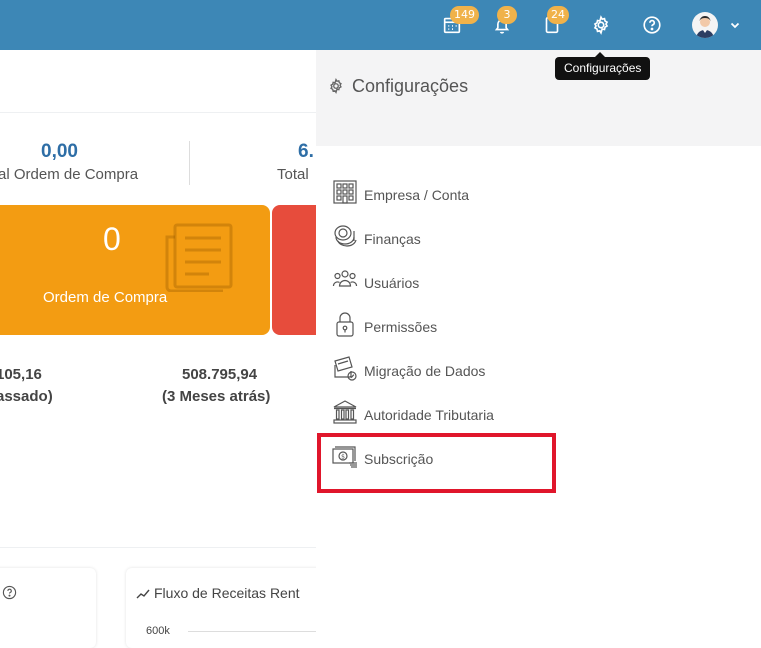 This screenshot has height=648, width=761. I want to click on kpi-purchase-order-value: 0,00, so click(59, 151).